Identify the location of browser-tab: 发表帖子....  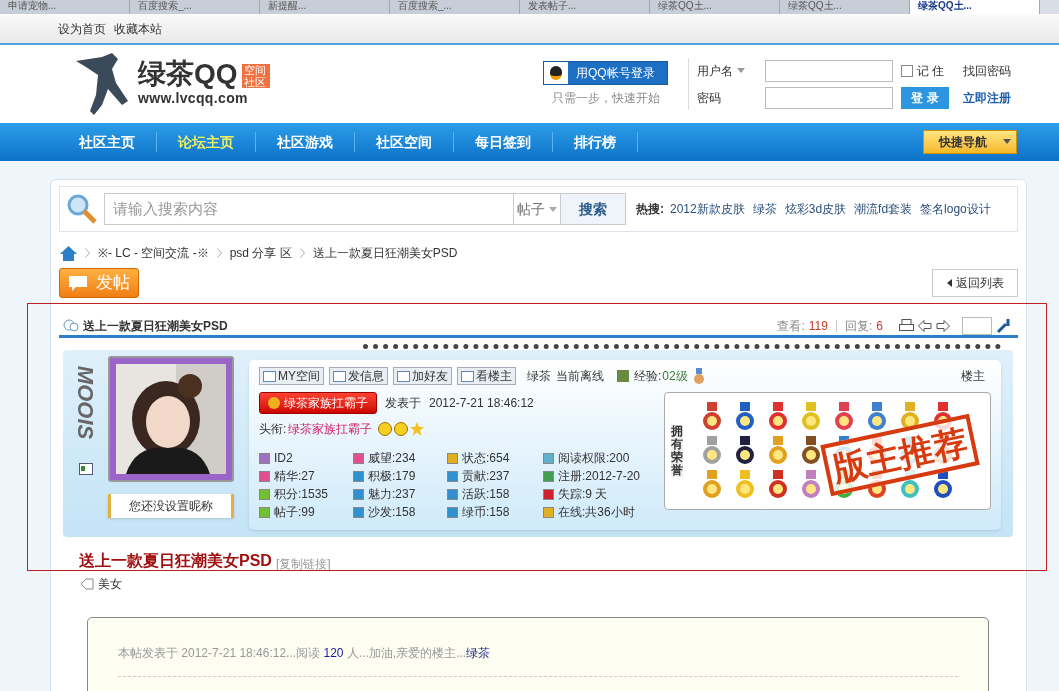
(585, 7).